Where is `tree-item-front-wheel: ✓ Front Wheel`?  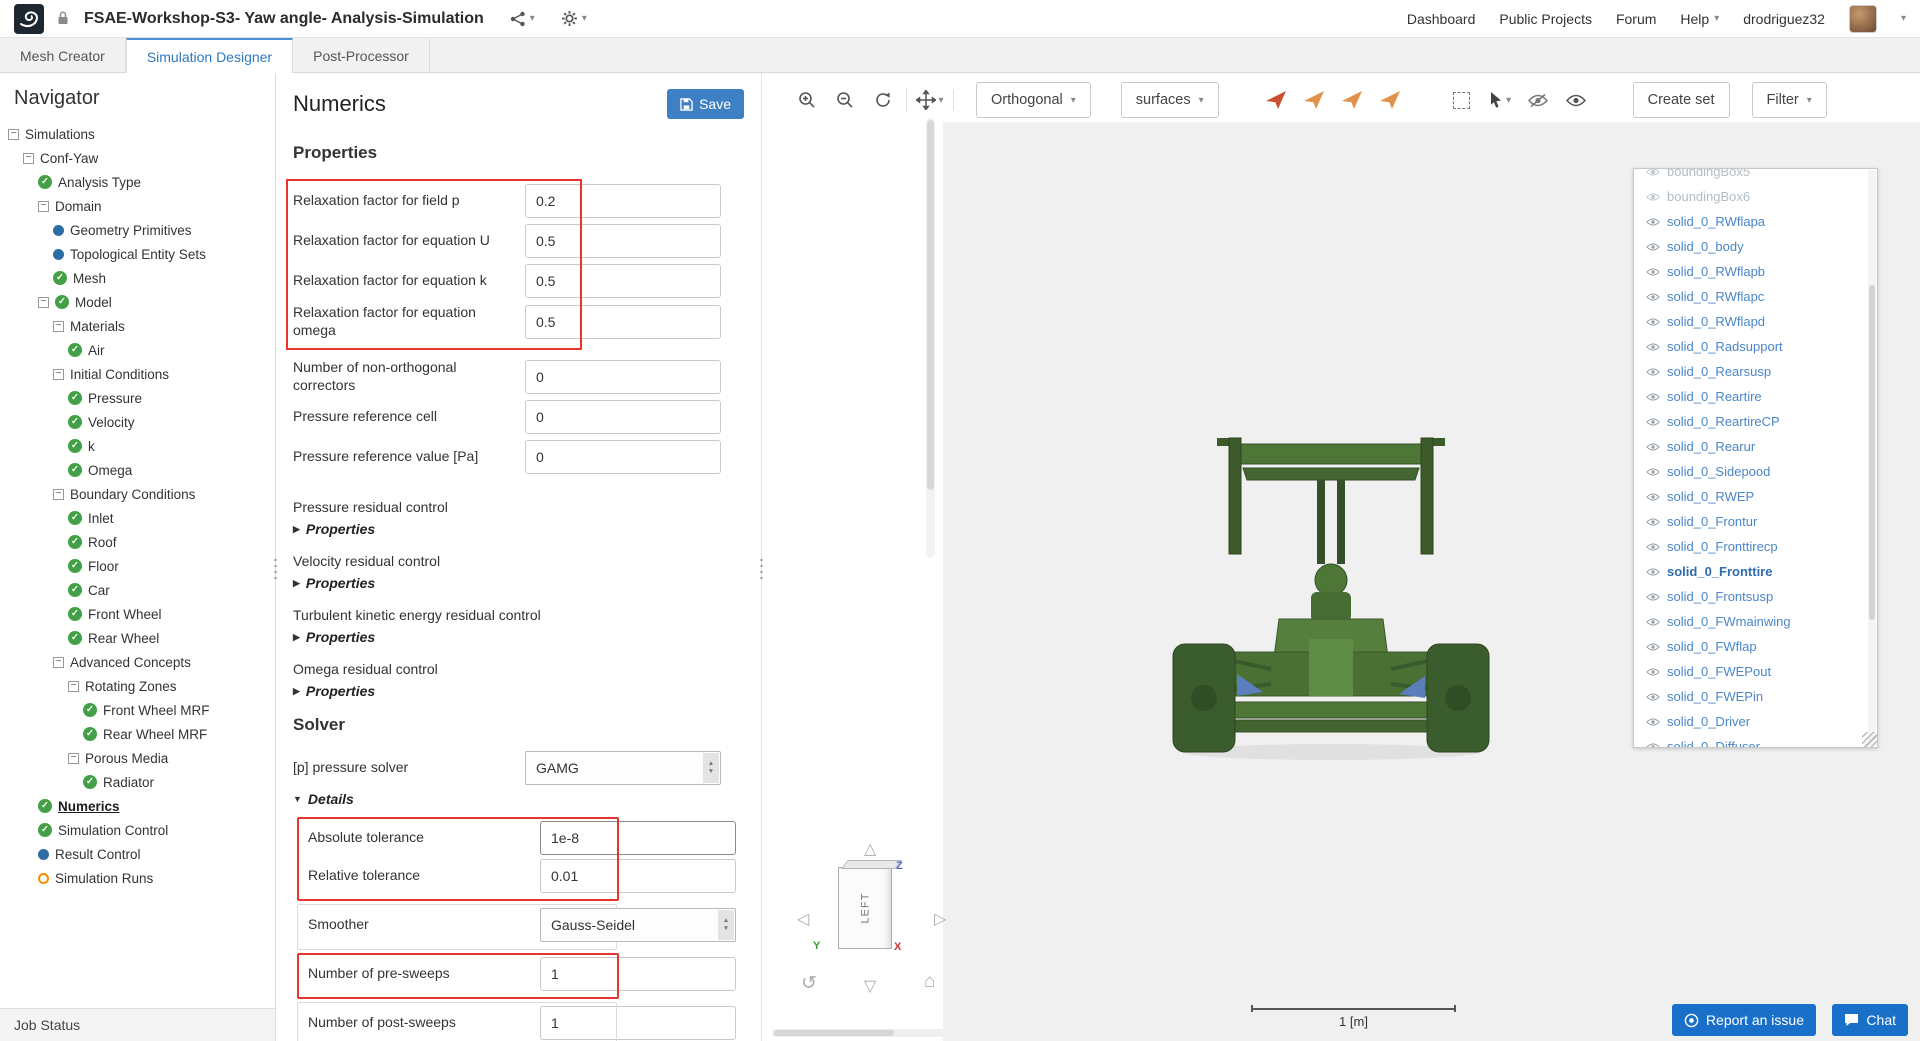
tree-item-front-wheel: ✓ Front Wheel is located at coordinates (137, 614).